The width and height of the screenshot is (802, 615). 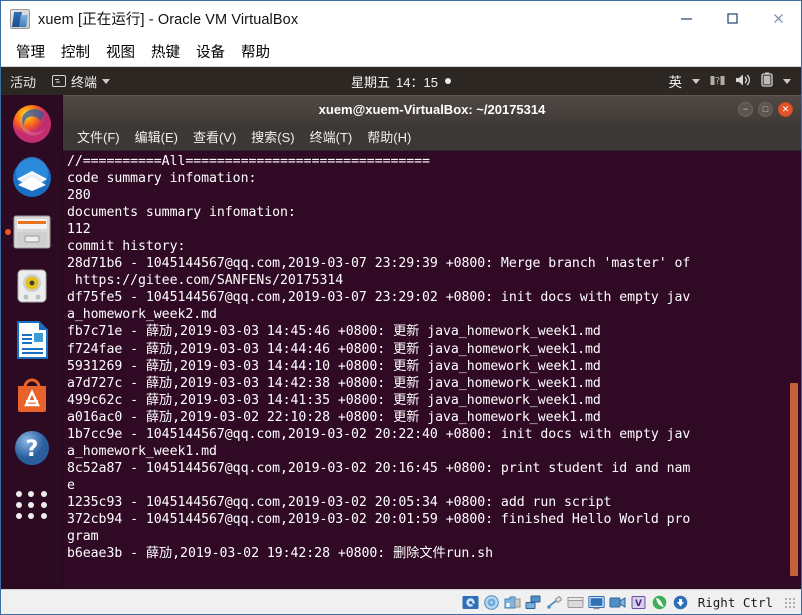 What do you see at coordinates (401, 52) in the screenshot?
I see `host-menubar: 管理 控制 视图 热键 设备 帮助` at bounding box center [401, 52].